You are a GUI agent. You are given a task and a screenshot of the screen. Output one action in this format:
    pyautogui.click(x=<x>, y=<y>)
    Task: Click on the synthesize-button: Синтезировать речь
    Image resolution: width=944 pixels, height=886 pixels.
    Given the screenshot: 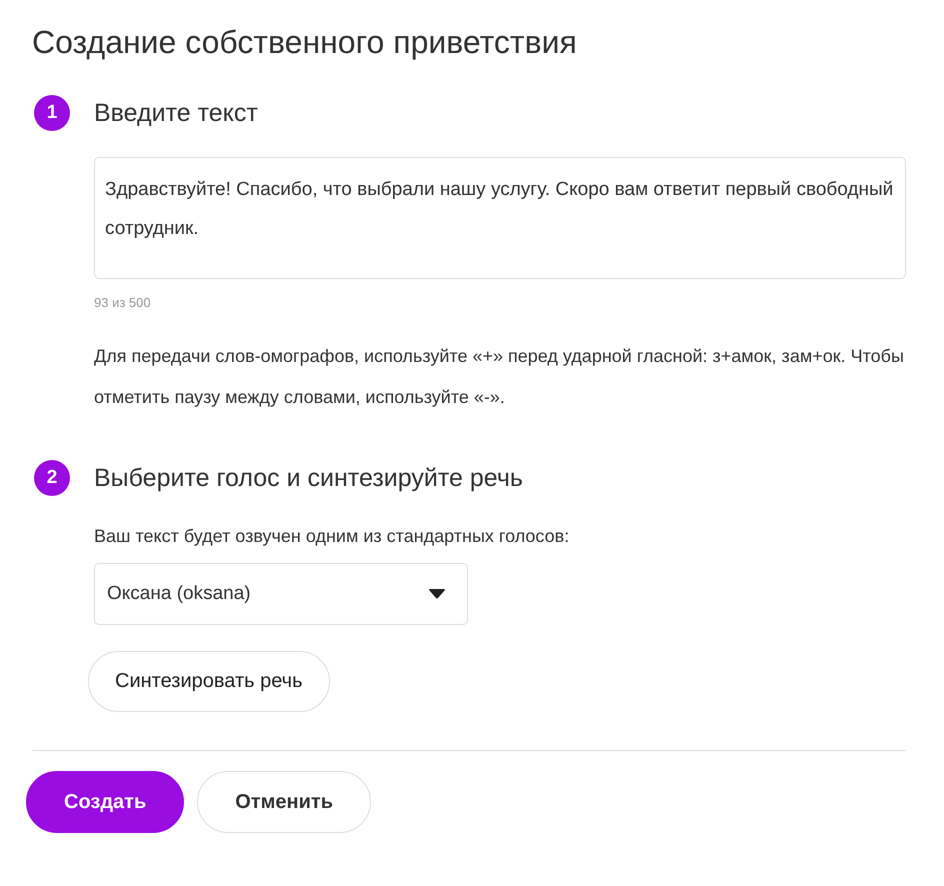 What is the action you would take?
    pyautogui.click(x=209, y=681)
    